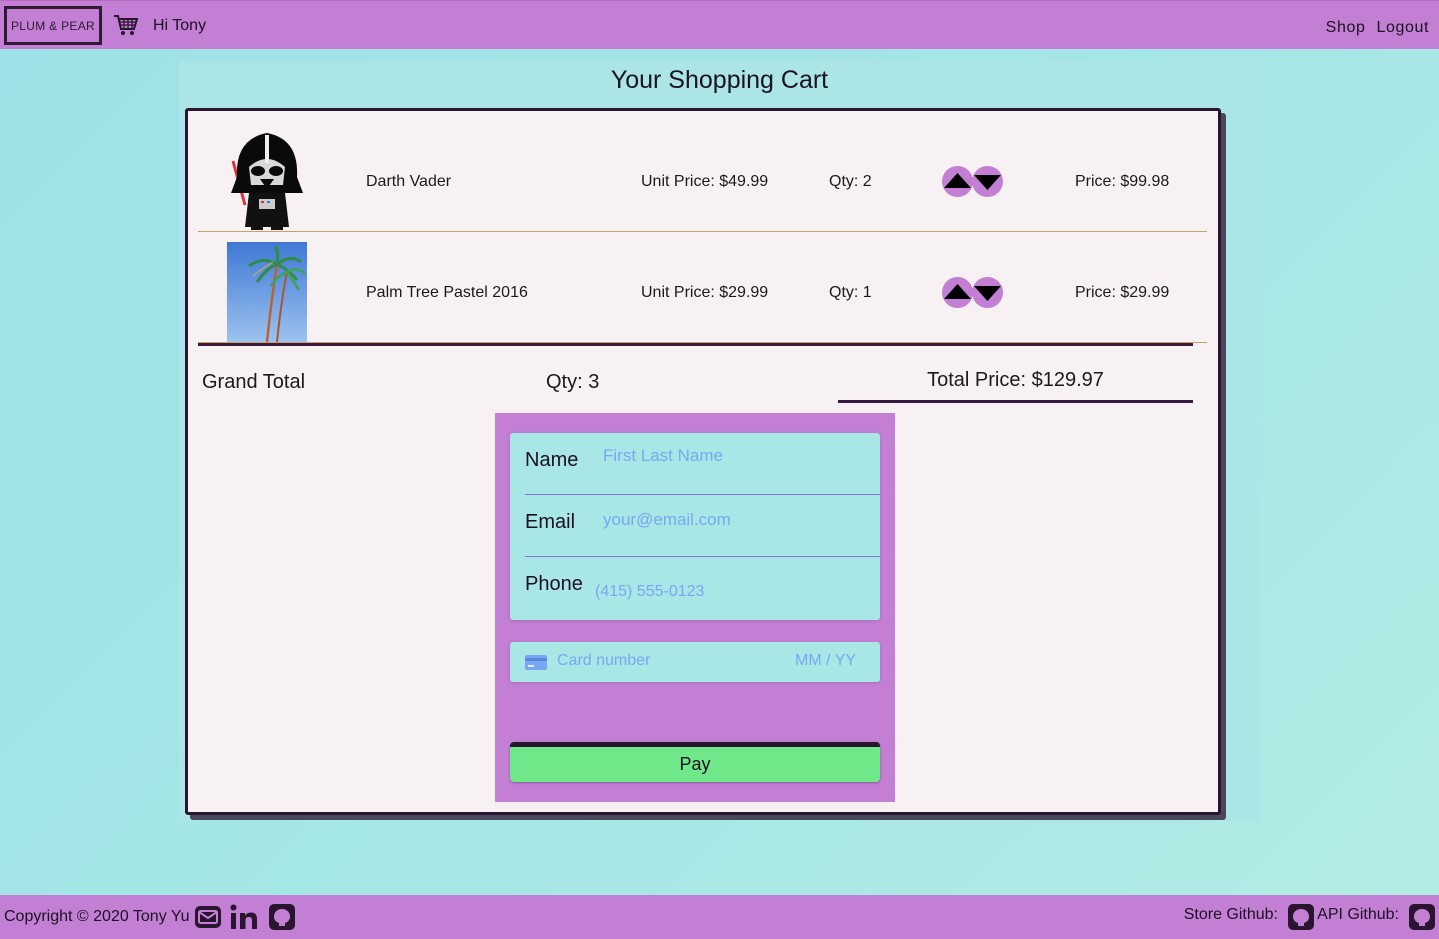 The image size is (1439, 939). What do you see at coordinates (208, 917) in the screenshot?
I see `envelope-icon` at bounding box center [208, 917].